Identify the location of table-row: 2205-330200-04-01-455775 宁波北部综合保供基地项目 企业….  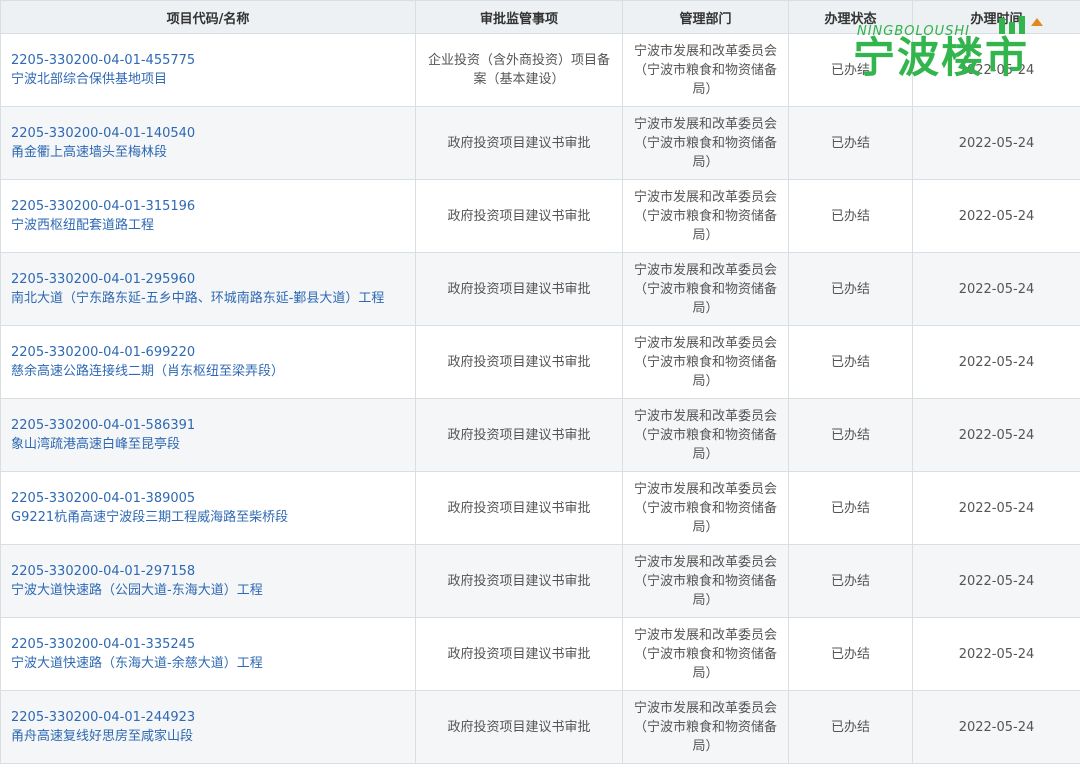
(540, 70).